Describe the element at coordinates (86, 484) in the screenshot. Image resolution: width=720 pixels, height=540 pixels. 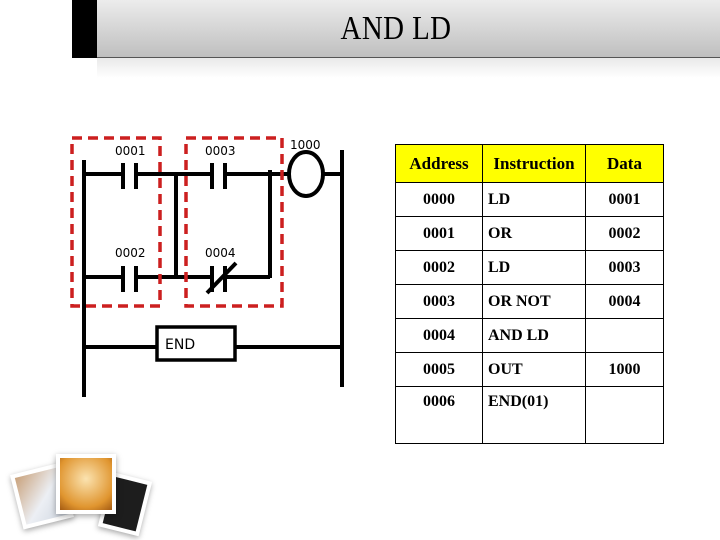
I see `photo-globe` at that location.